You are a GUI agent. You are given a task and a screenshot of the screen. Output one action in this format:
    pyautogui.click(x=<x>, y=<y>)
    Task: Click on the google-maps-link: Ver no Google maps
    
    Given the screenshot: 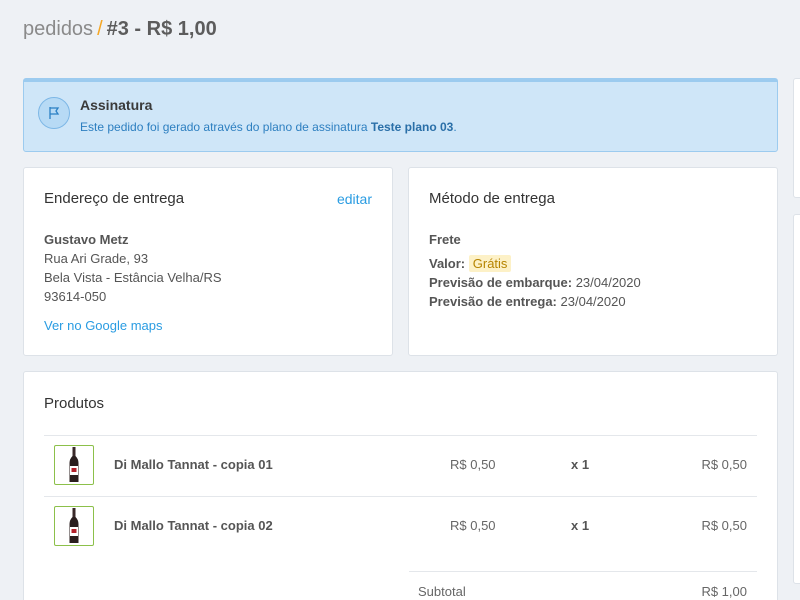 What is the action you would take?
    pyautogui.click(x=103, y=325)
    